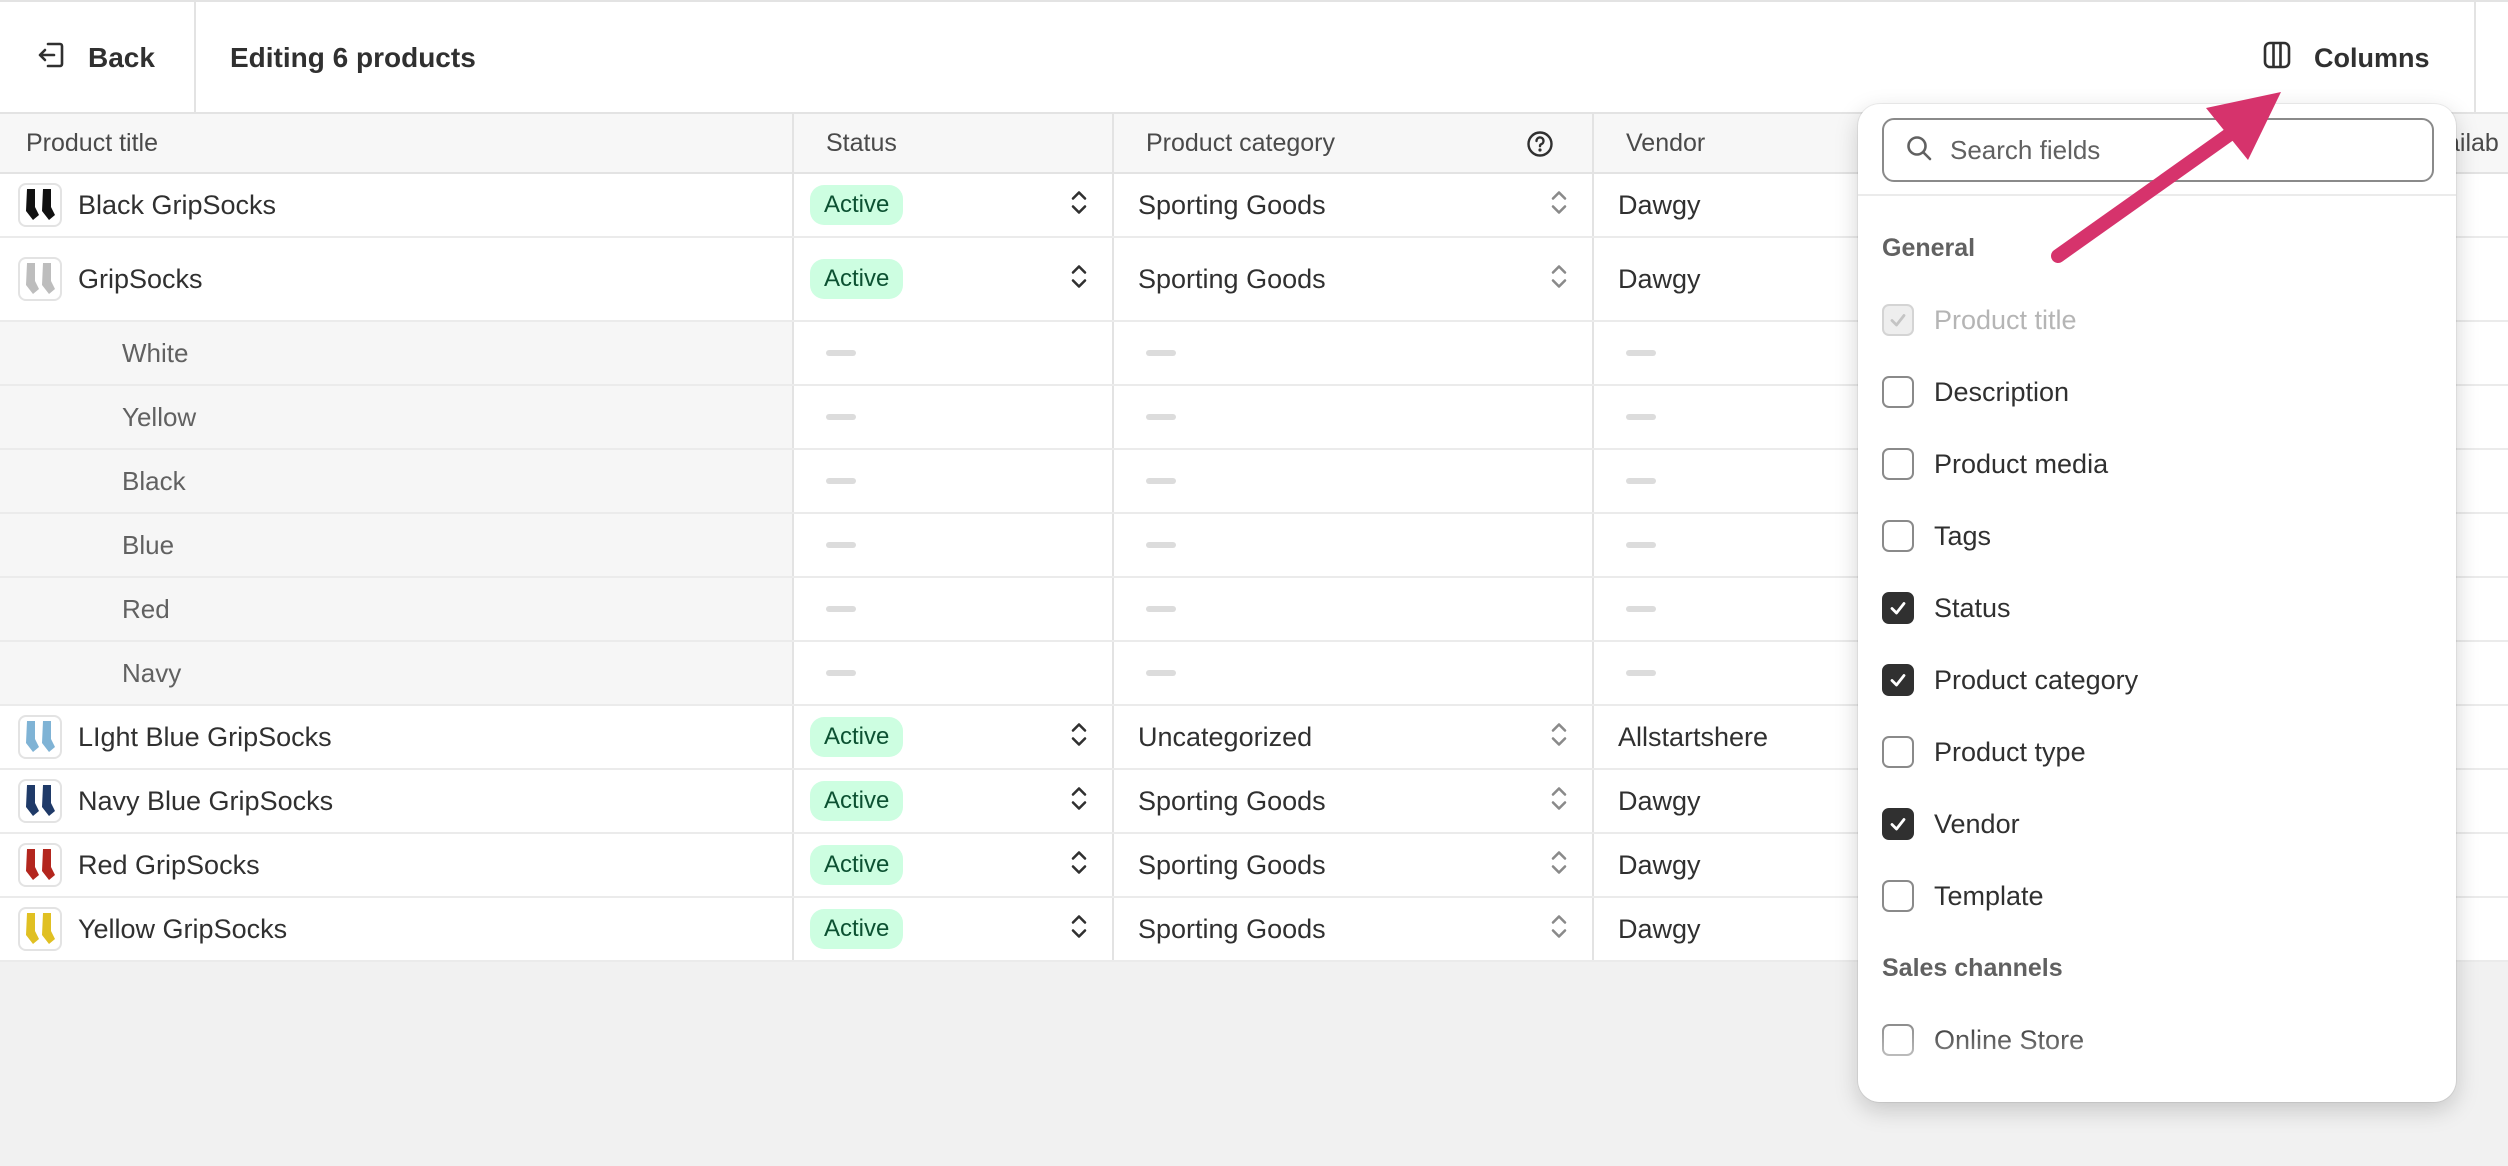 The width and height of the screenshot is (2508, 1166). What do you see at coordinates (397, 801) in the screenshot?
I see `cell-product-title: Navy Blue GripSocks` at bounding box center [397, 801].